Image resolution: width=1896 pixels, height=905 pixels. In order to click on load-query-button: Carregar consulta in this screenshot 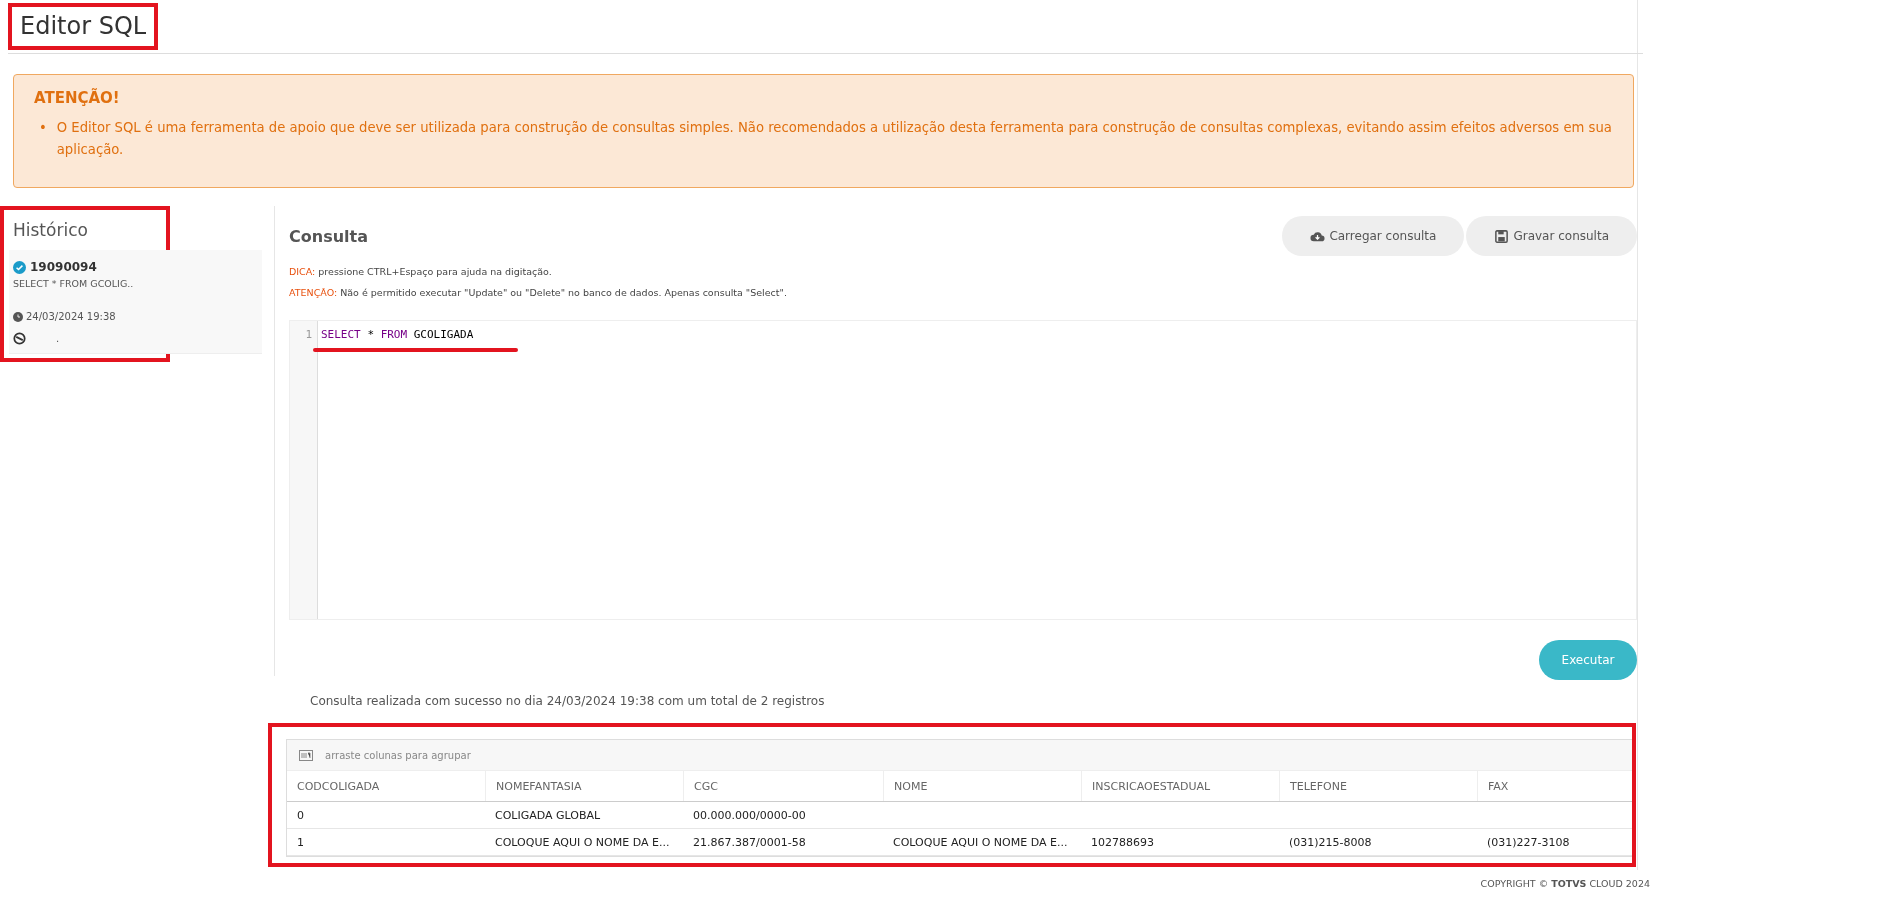, I will do `click(1373, 236)`.